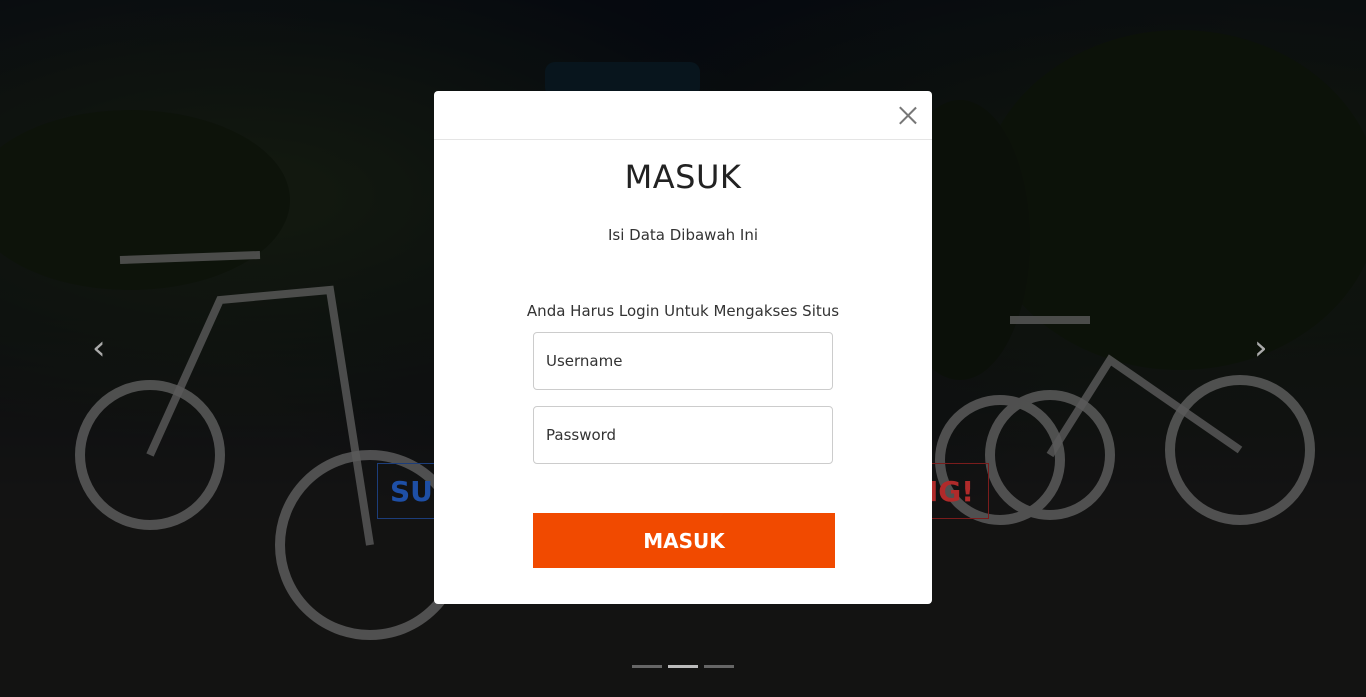 The width and height of the screenshot is (1366, 697). What do you see at coordinates (683, 235) in the screenshot?
I see `modal-subtitle: Isi Data Dibawah Ini` at bounding box center [683, 235].